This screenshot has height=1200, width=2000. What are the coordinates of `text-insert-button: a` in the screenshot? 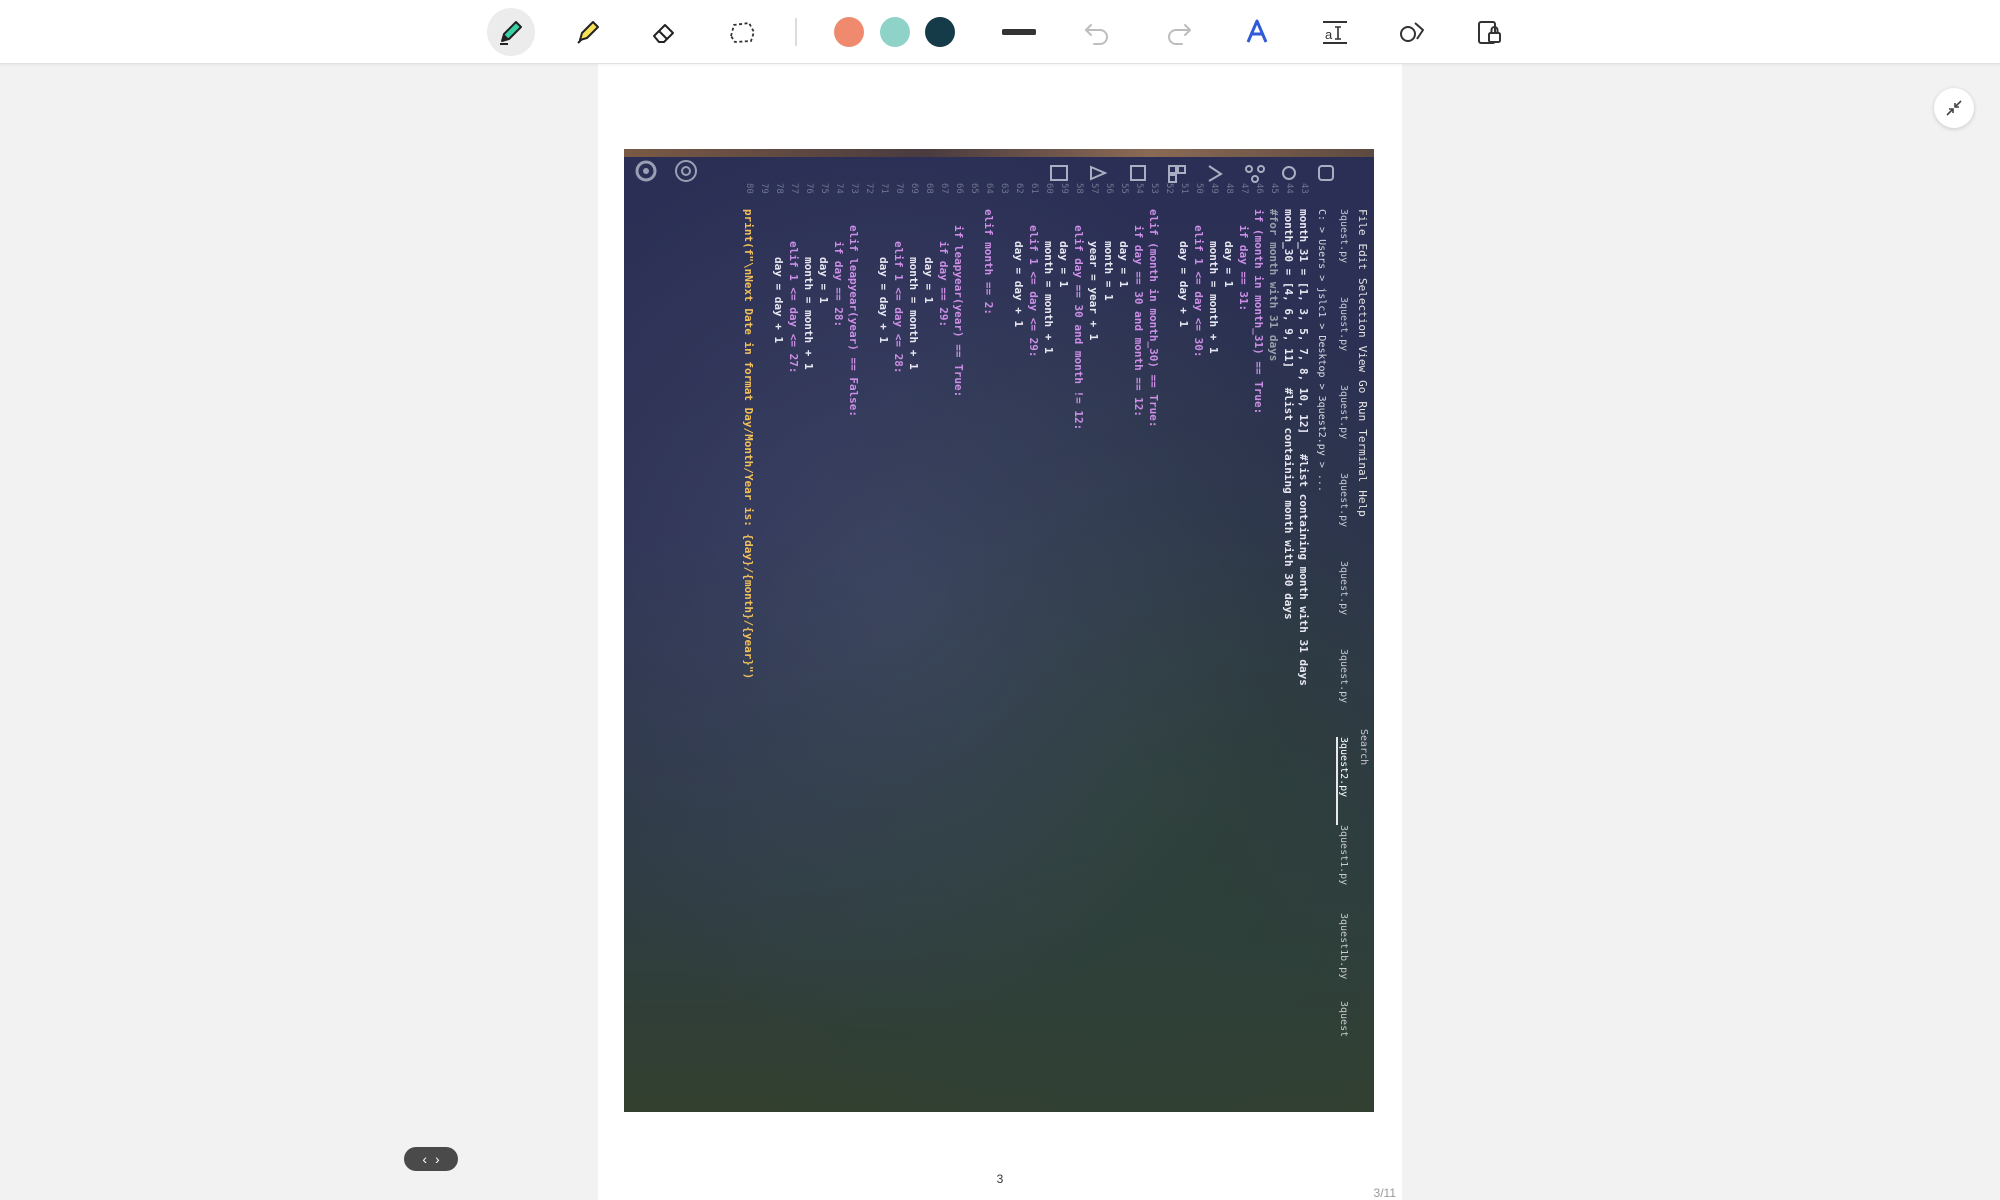 It's located at (1335, 32).